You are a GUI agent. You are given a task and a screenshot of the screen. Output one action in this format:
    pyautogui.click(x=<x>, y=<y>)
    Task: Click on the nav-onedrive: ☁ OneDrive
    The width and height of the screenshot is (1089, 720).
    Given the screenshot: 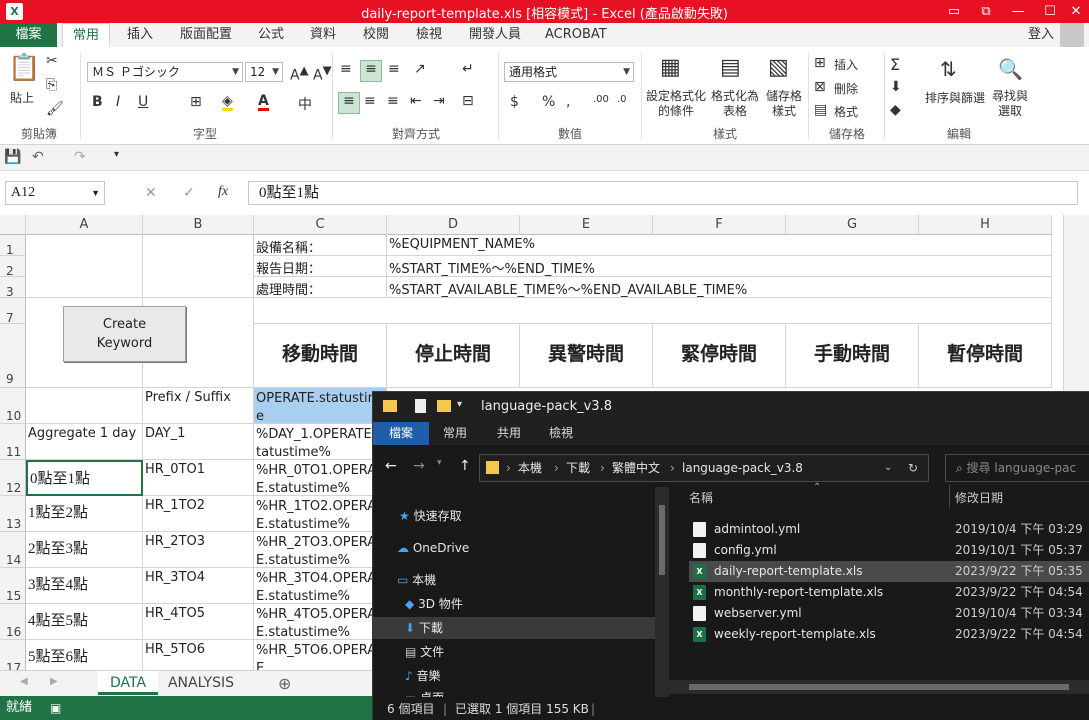 What is the action you would take?
    pyautogui.click(x=433, y=548)
    